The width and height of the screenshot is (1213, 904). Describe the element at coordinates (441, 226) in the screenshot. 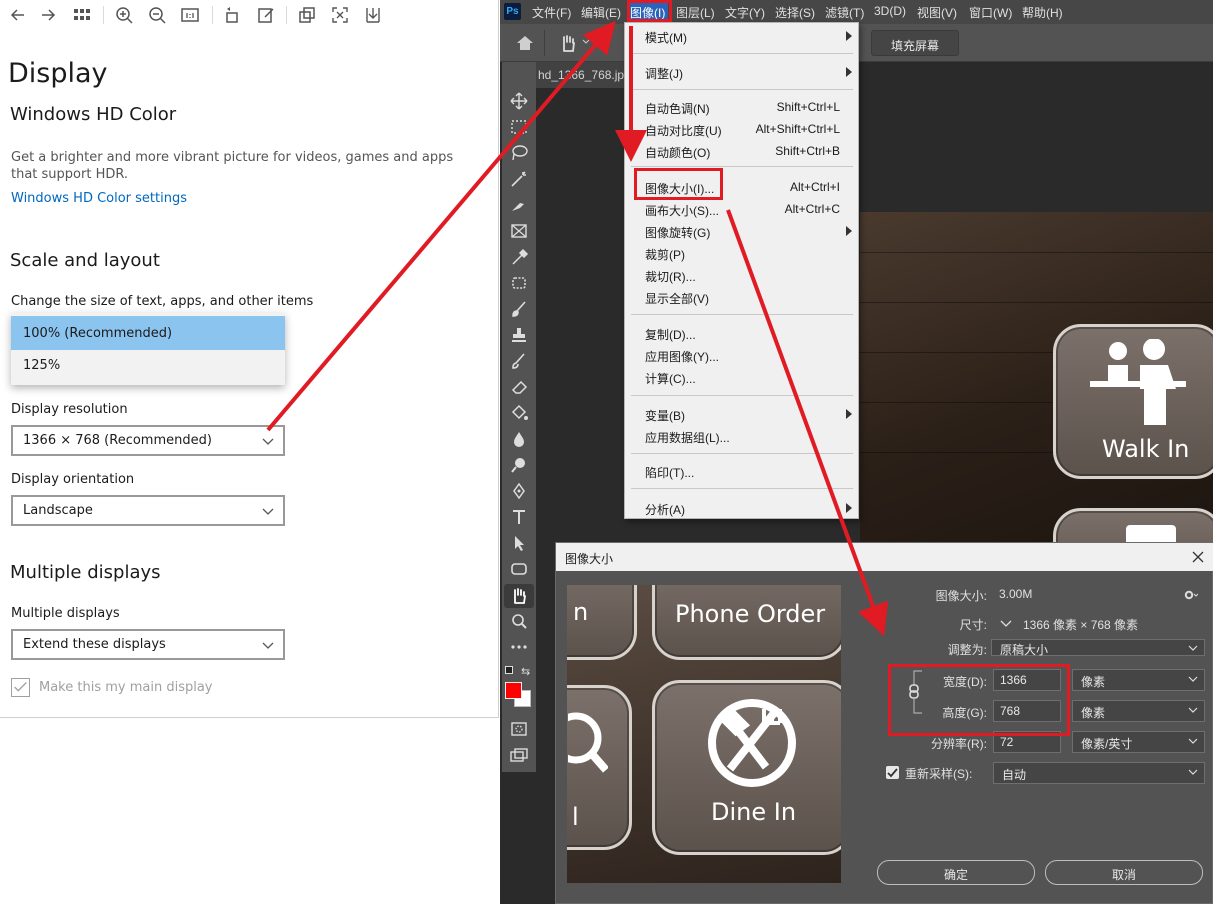

I see `arrow-to-image-menu` at that location.